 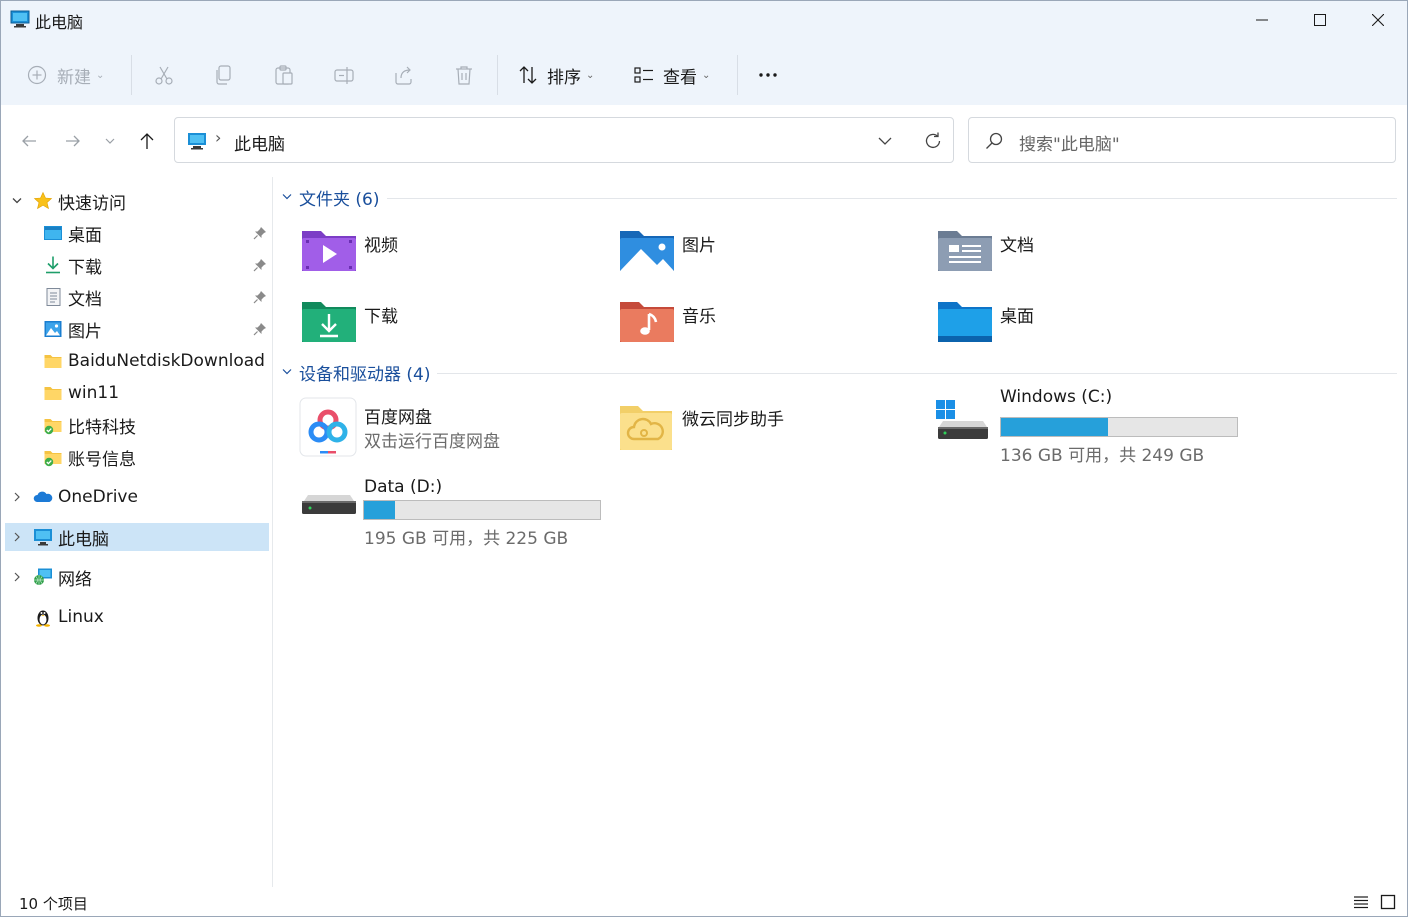 What do you see at coordinates (137, 201) in the screenshot?
I see `sidebar-item-quick-access: 快速访问` at bounding box center [137, 201].